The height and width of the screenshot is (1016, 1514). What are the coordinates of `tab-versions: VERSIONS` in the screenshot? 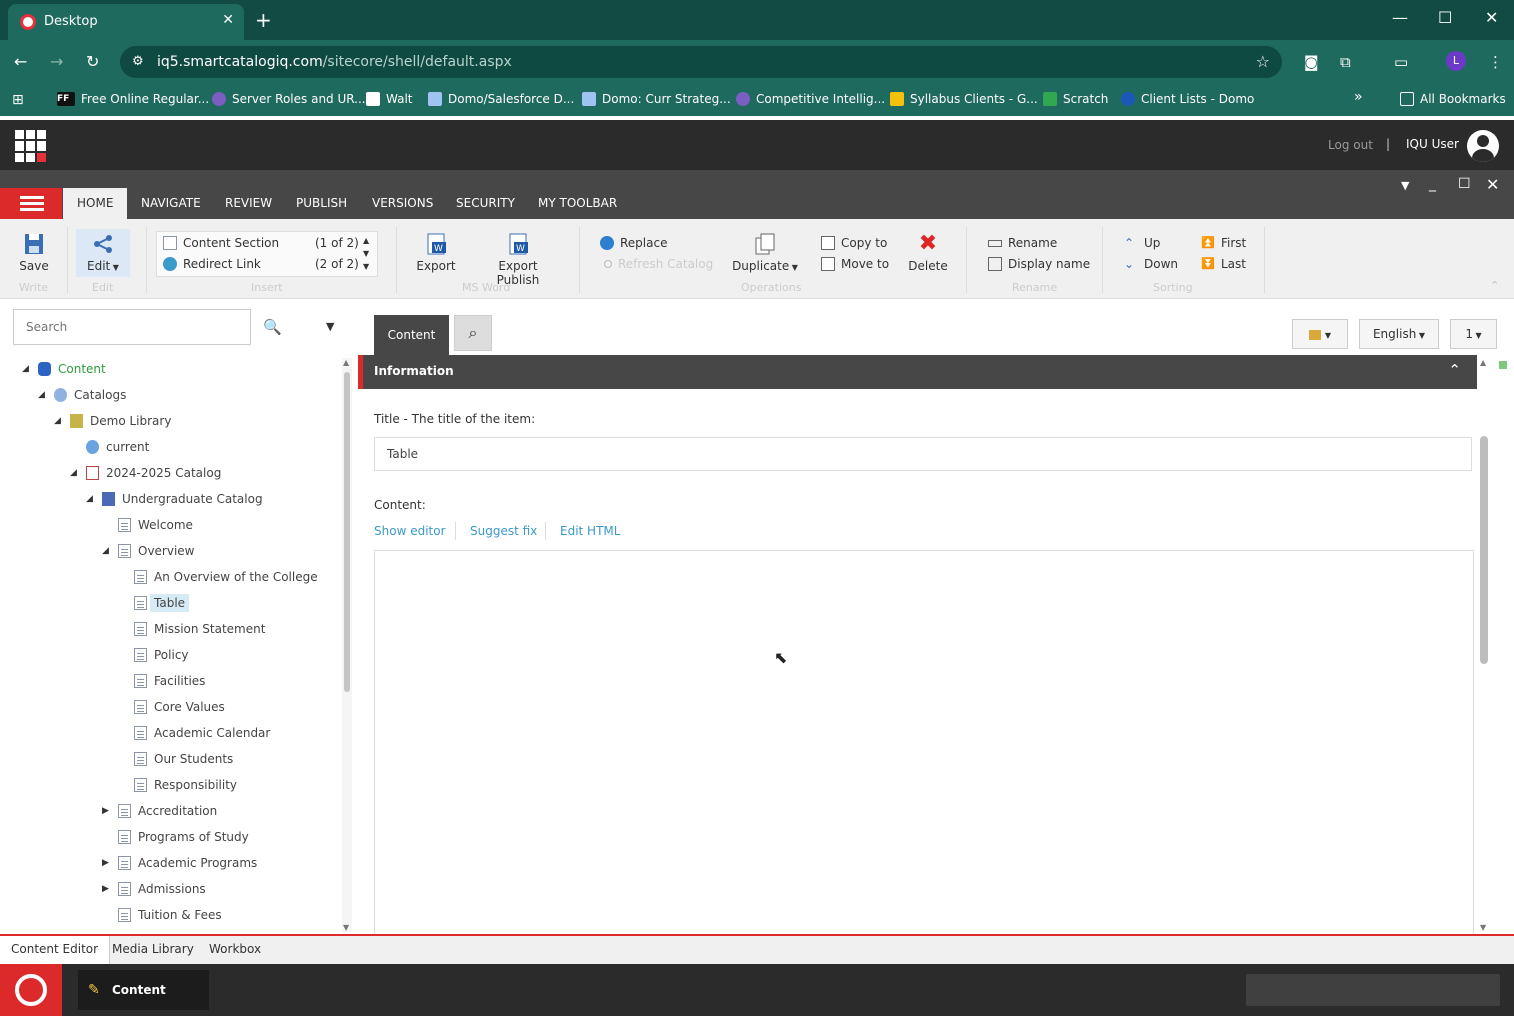 It's located at (402, 203).